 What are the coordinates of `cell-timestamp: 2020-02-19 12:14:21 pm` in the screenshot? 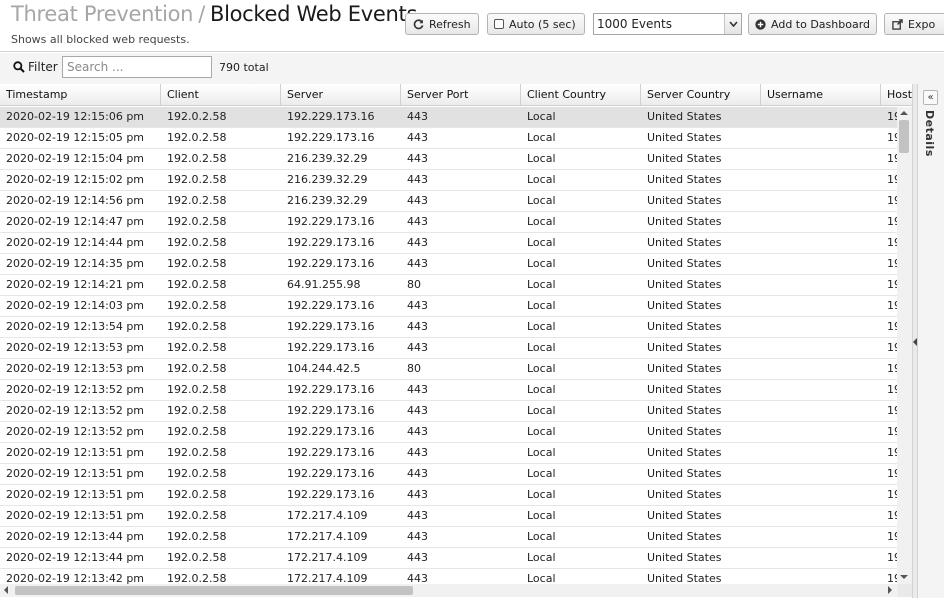 It's located at (75, 284).